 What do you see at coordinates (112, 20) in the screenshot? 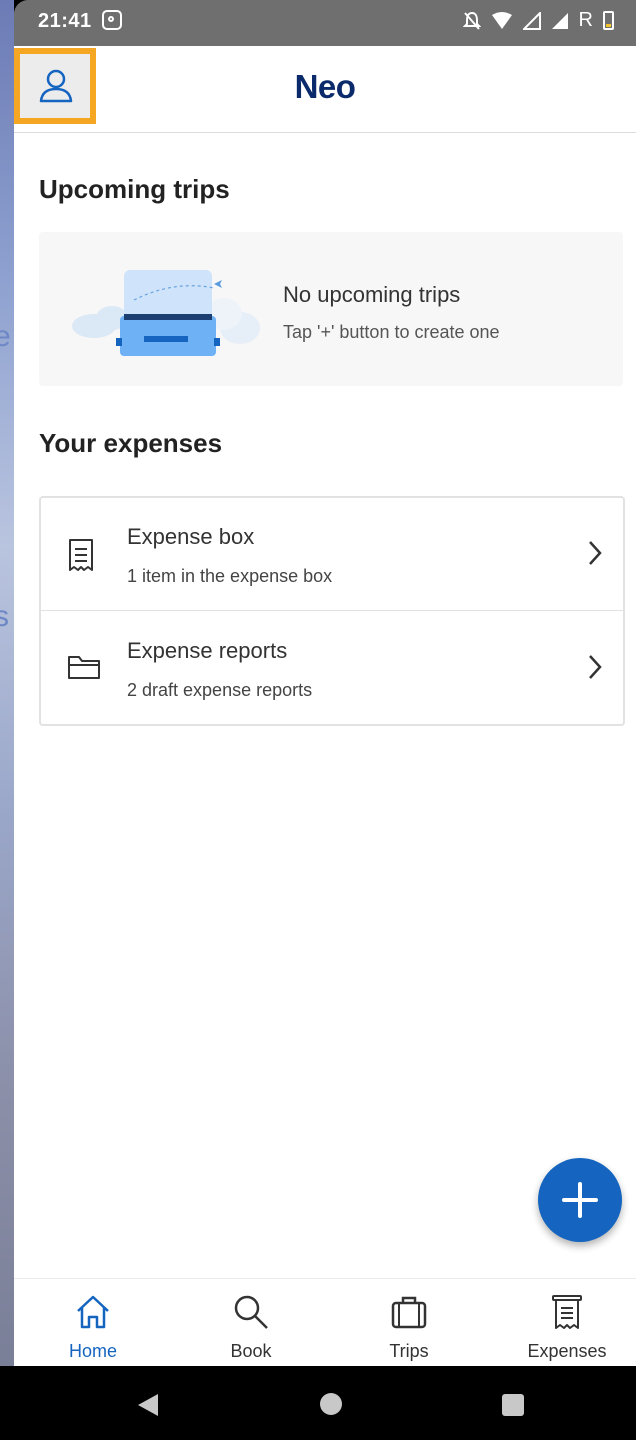
I see `instagram-icon` at bounding box center [112, 20].